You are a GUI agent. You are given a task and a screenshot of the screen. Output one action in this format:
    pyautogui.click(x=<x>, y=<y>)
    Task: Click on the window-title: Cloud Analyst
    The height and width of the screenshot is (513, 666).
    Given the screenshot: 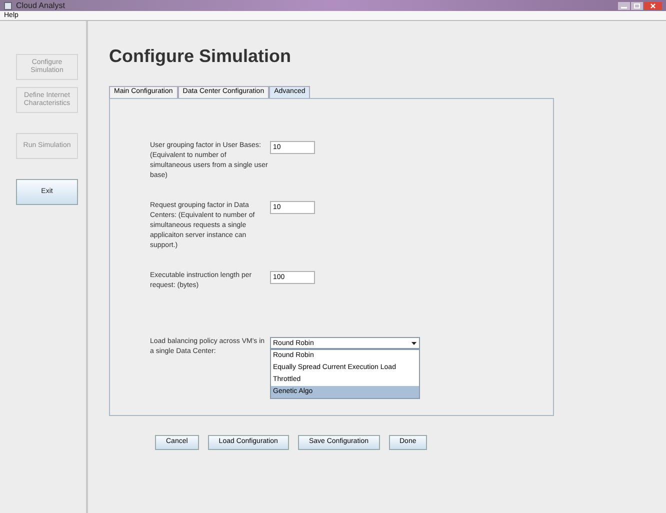 What is the action you would take?
    pyautogui.click(x=40, y=6)
    